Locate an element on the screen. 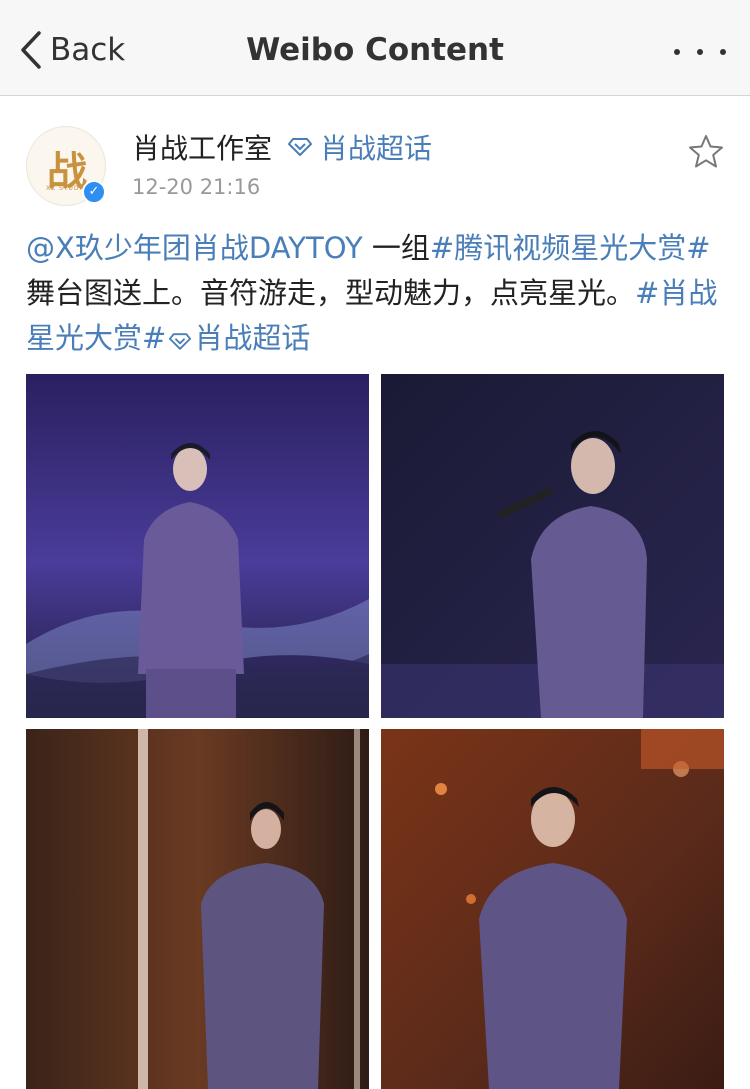 Image resolution: width=750 pixels, height=1089 pixels. verified-v-icon: ✓ is located at coordinates (94, 192).